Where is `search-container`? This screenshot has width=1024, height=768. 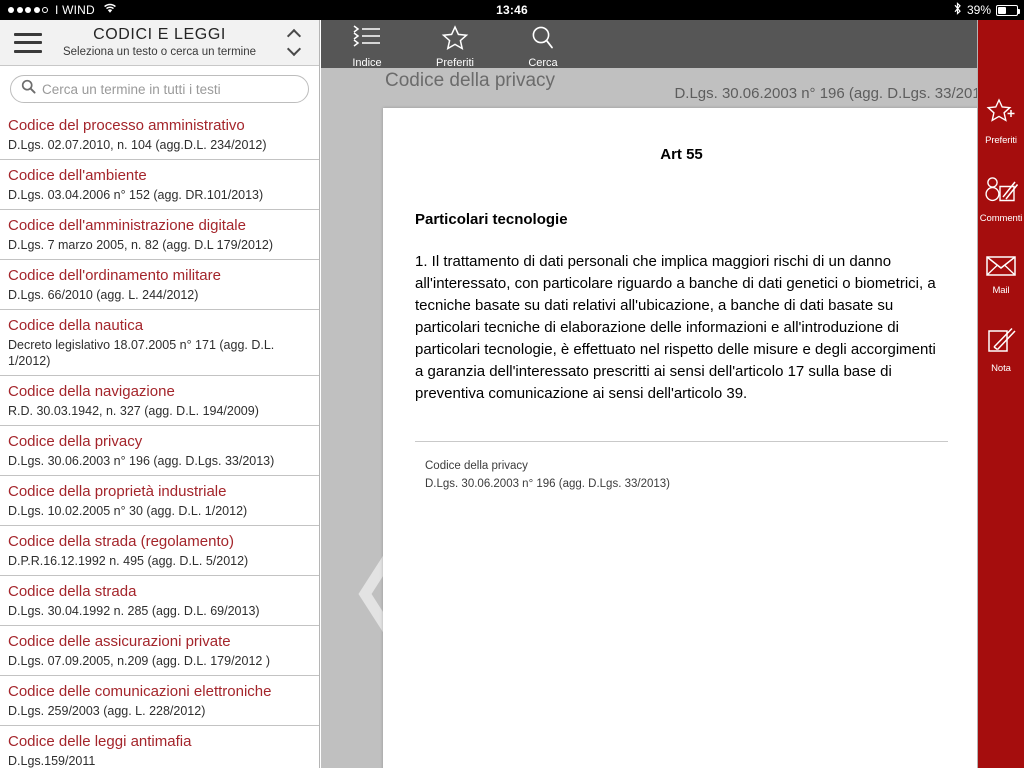 search-container is located at coordinates (159, 88).